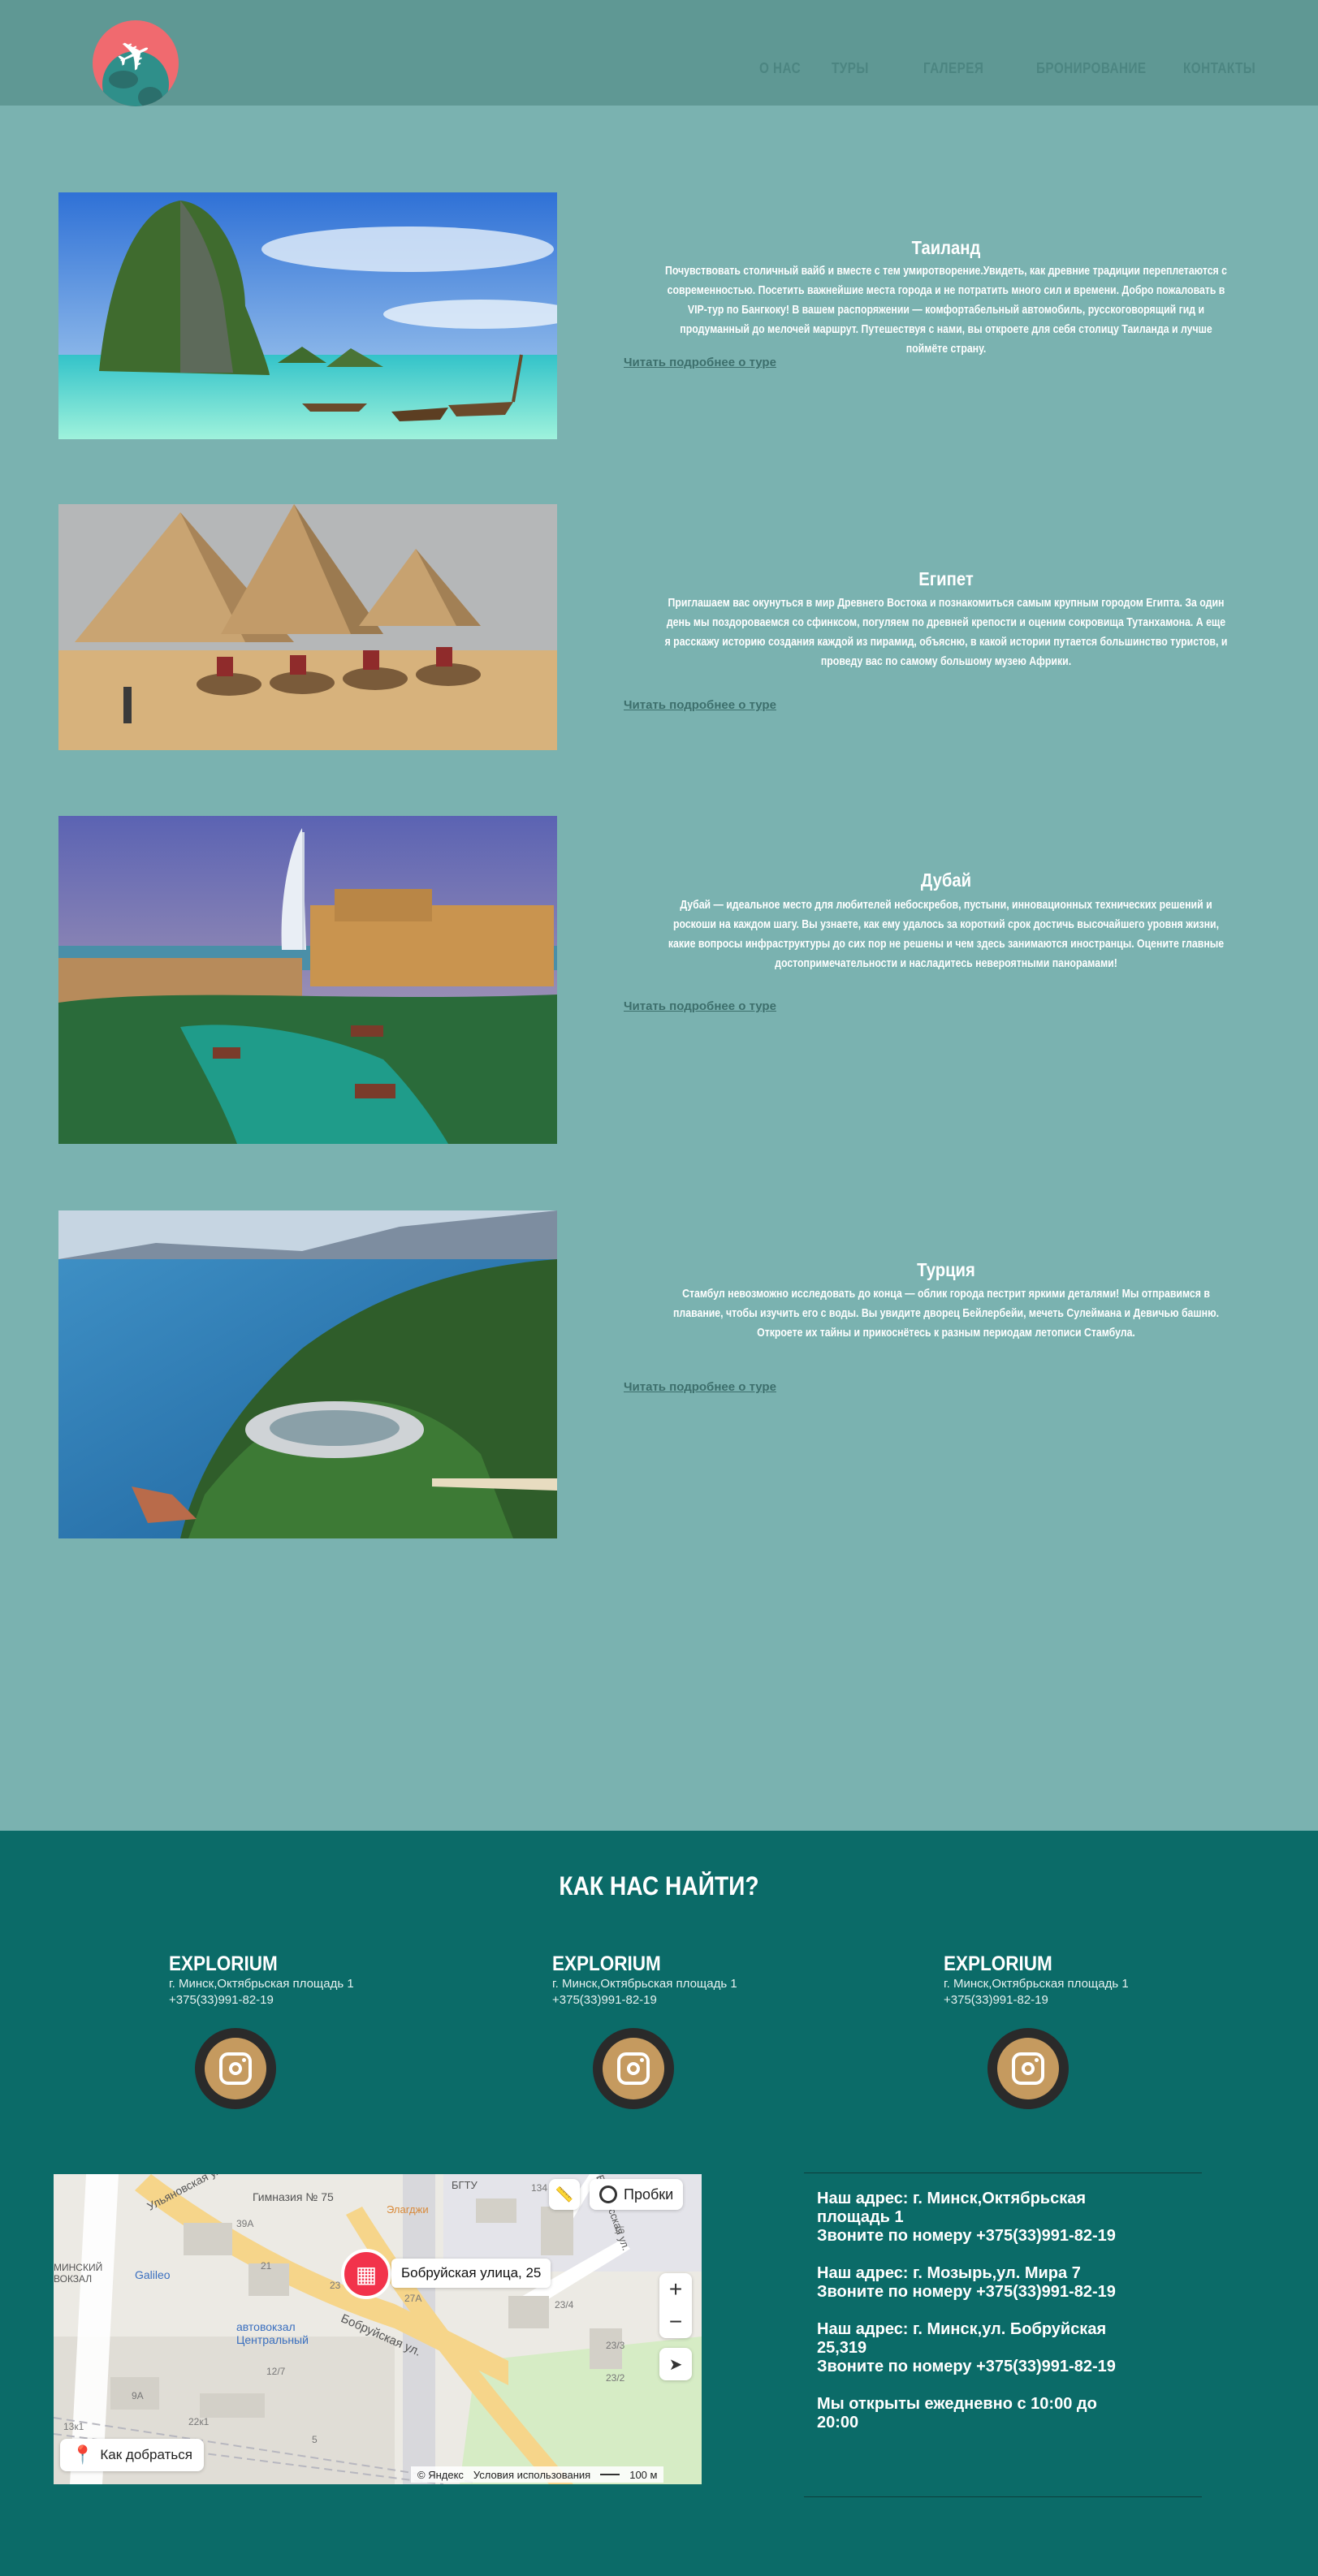 This screenshot has height=2576, width=1318. I want to click on map-label-poi: Элarджи, so click(408, 2209).